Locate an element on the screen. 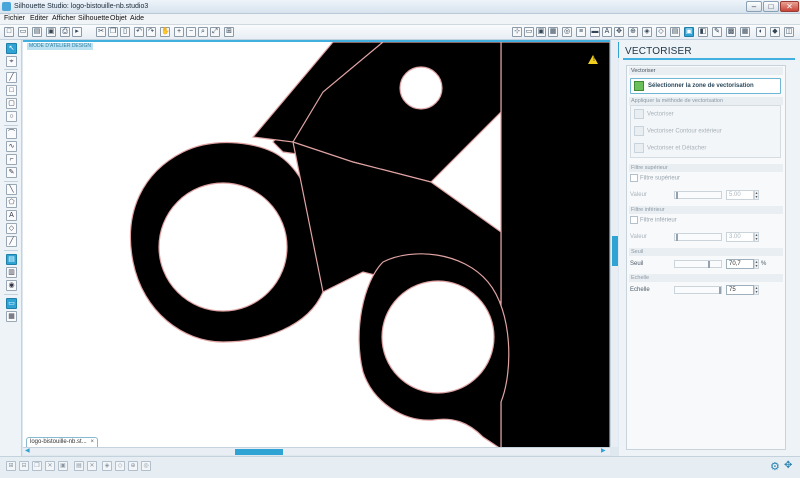 This screenshot has width=800, height=478. line-tool-icon: ╱ is located at coordinates (11, 77).